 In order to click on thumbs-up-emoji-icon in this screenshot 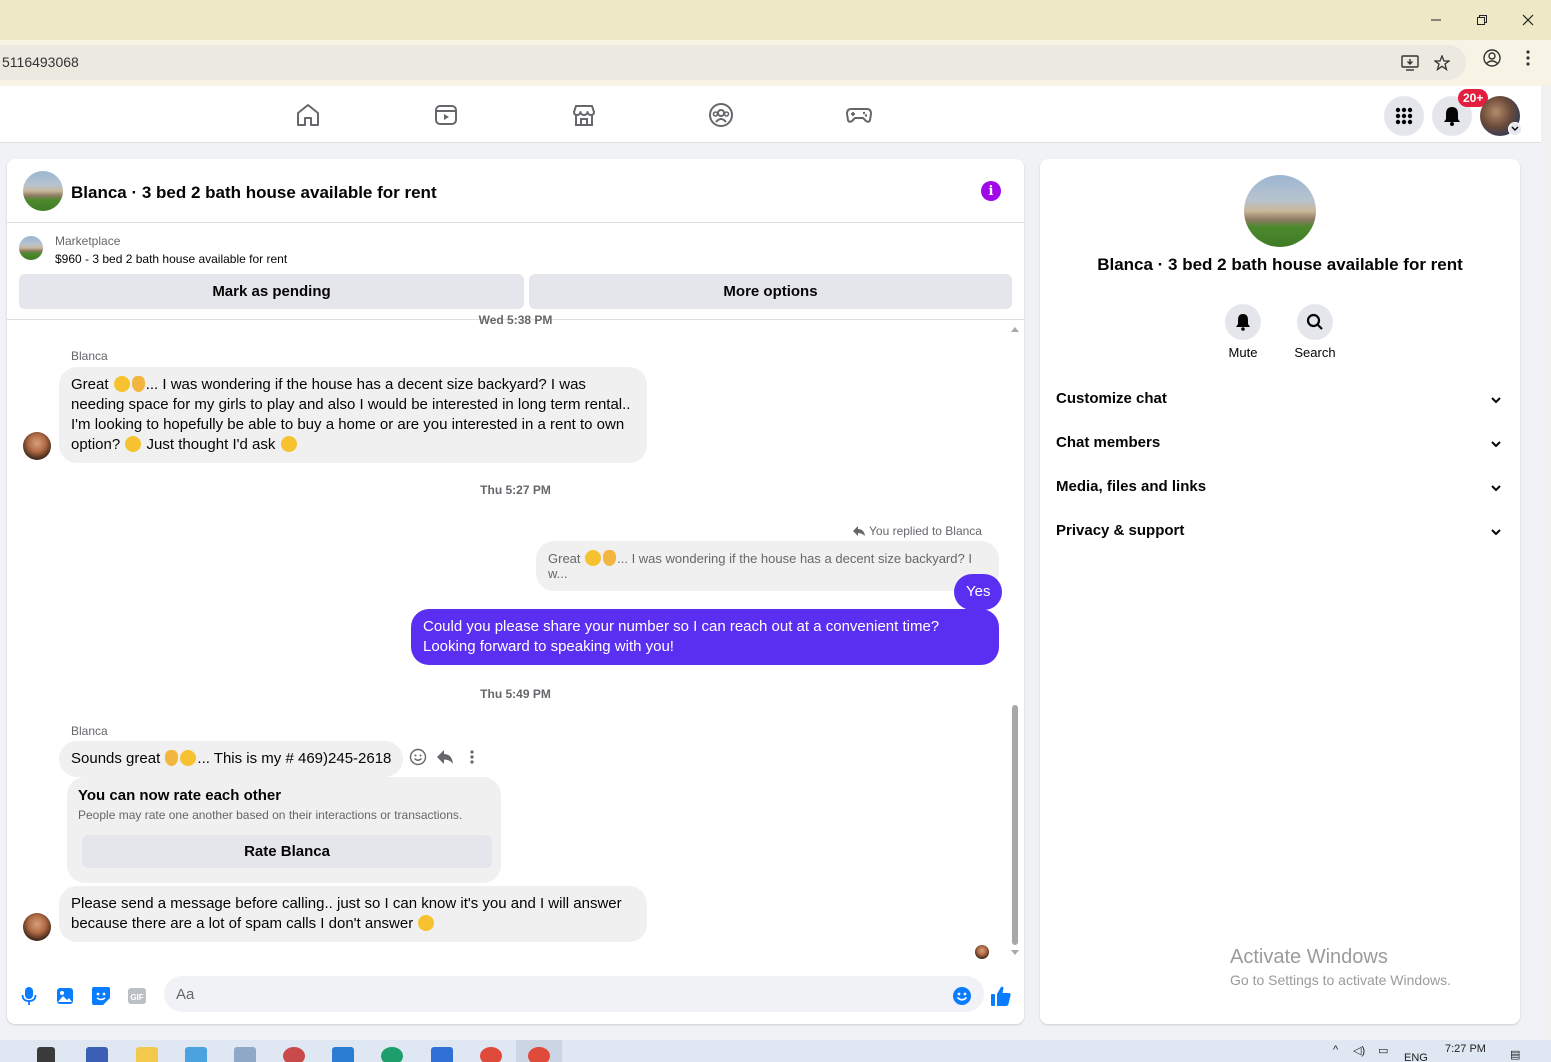, I will do `click(172, 758)`.